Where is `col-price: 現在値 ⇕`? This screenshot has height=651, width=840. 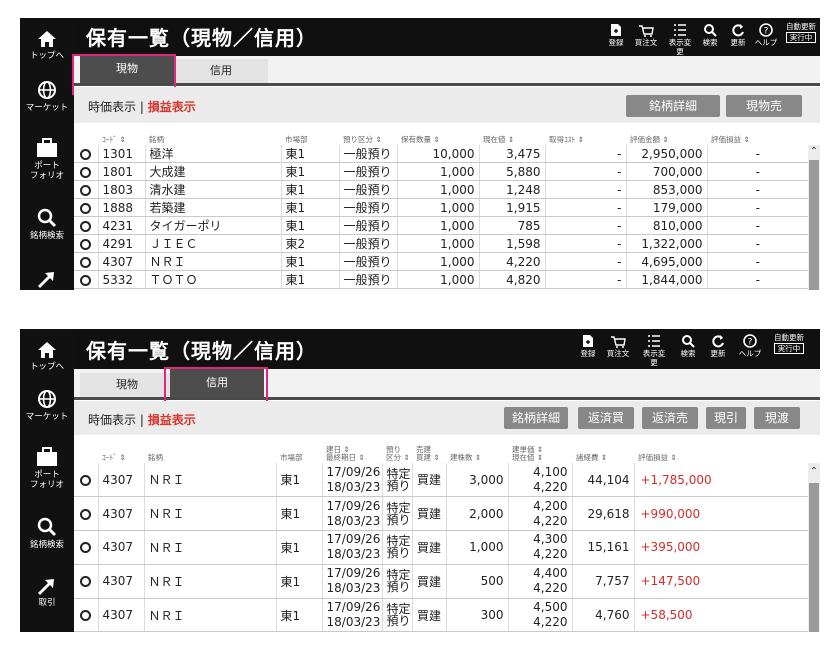
col-price: 現在値 ⇕ is located at coordinates (512, 136).